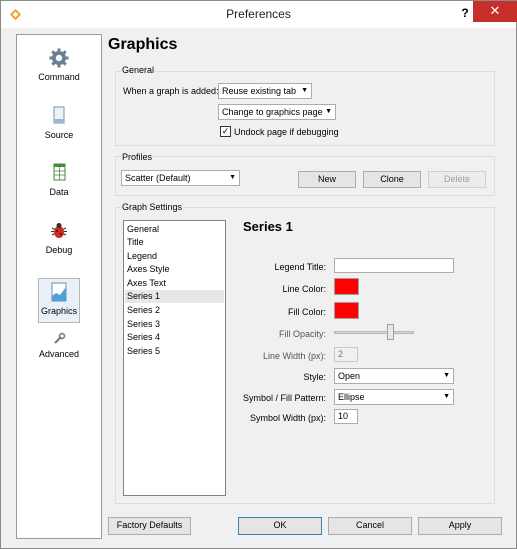  Describe the element at coordinates (306, 312) in the screenshot. I see `fill-color-label: Fill Color:` at that location.